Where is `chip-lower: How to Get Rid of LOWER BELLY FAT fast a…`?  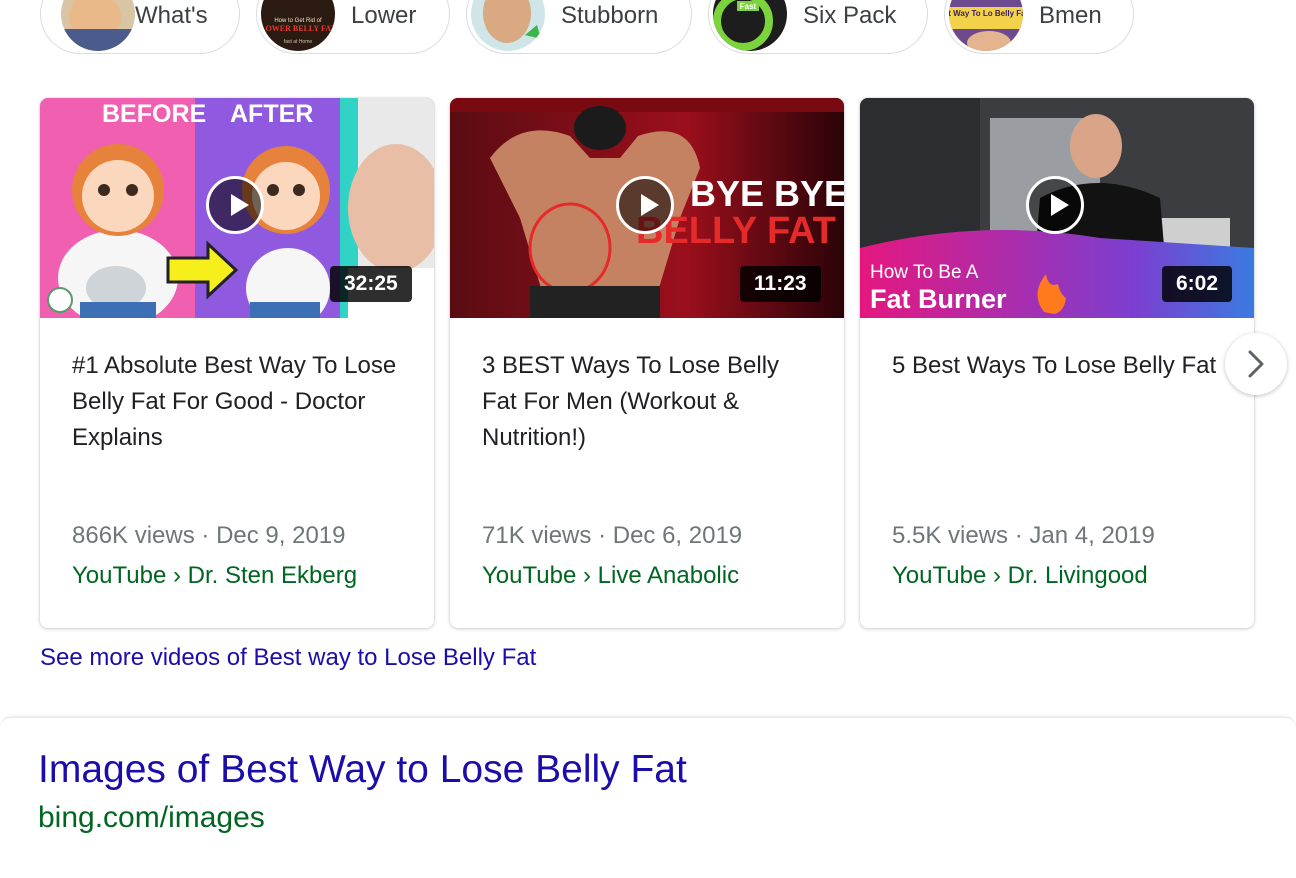 chip-lower: How to Get Rid of LOWER BELLY FAT fast a… is located at coordinates (353, 27).